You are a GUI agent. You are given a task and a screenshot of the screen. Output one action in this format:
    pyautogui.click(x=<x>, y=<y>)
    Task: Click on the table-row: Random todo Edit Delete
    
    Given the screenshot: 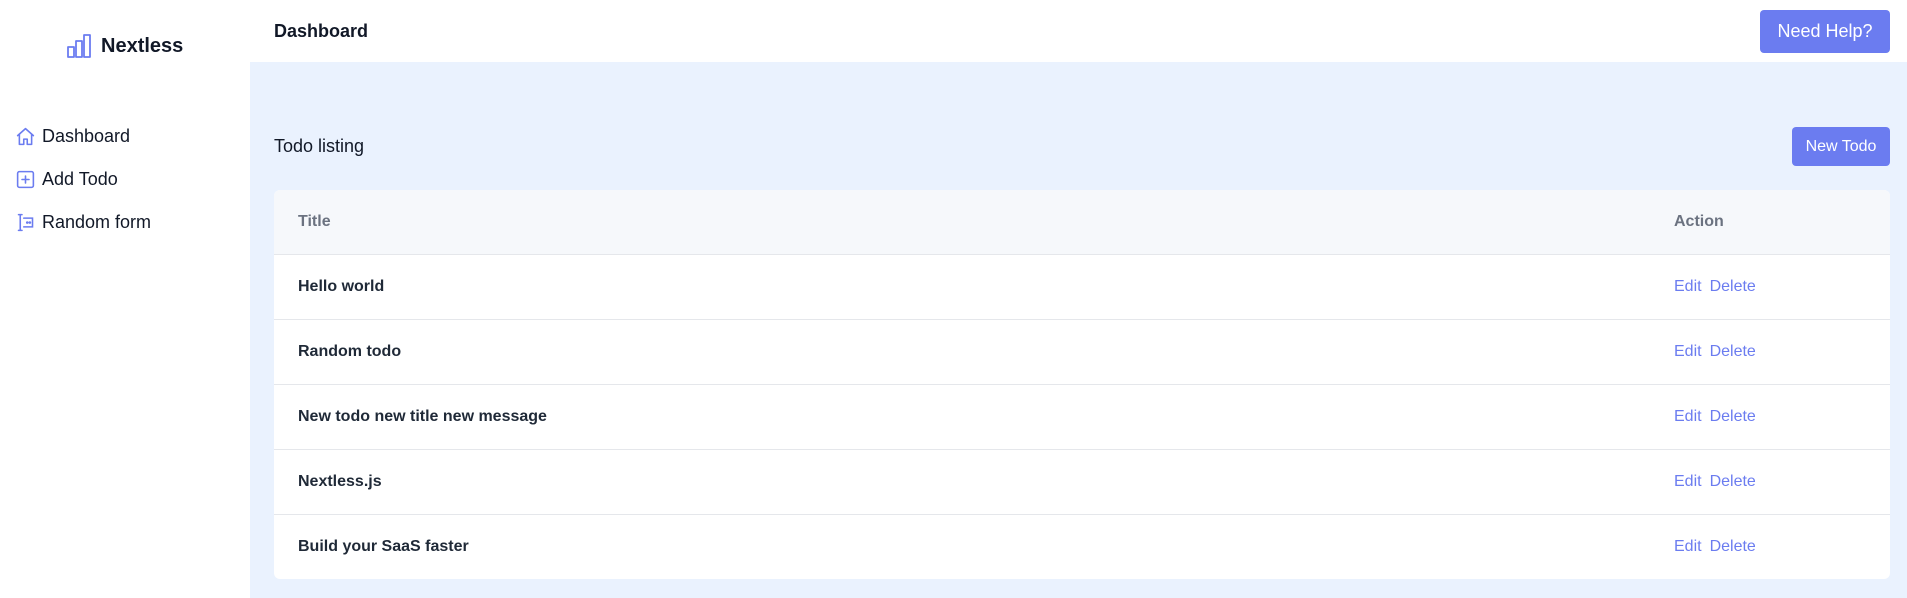 What is the action you would take?
    pyautogui.click(x=1082, y=351)
    